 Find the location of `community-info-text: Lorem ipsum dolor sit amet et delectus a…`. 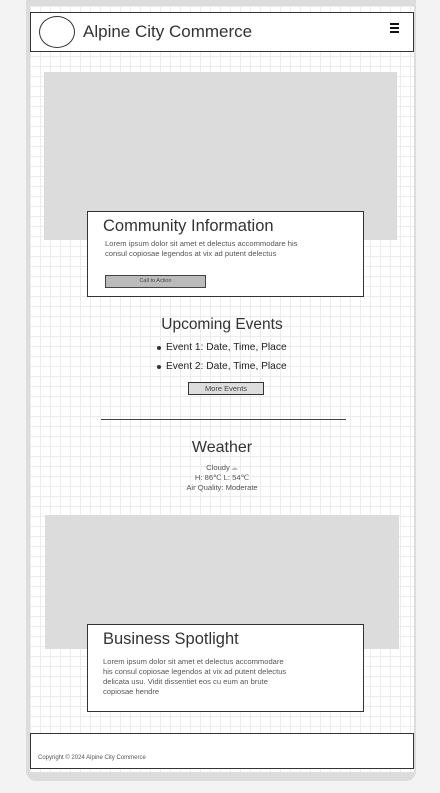

community-info-text: Lorem ipsum dolor sit amet et delectus a… is located at coordinates (201, 248).